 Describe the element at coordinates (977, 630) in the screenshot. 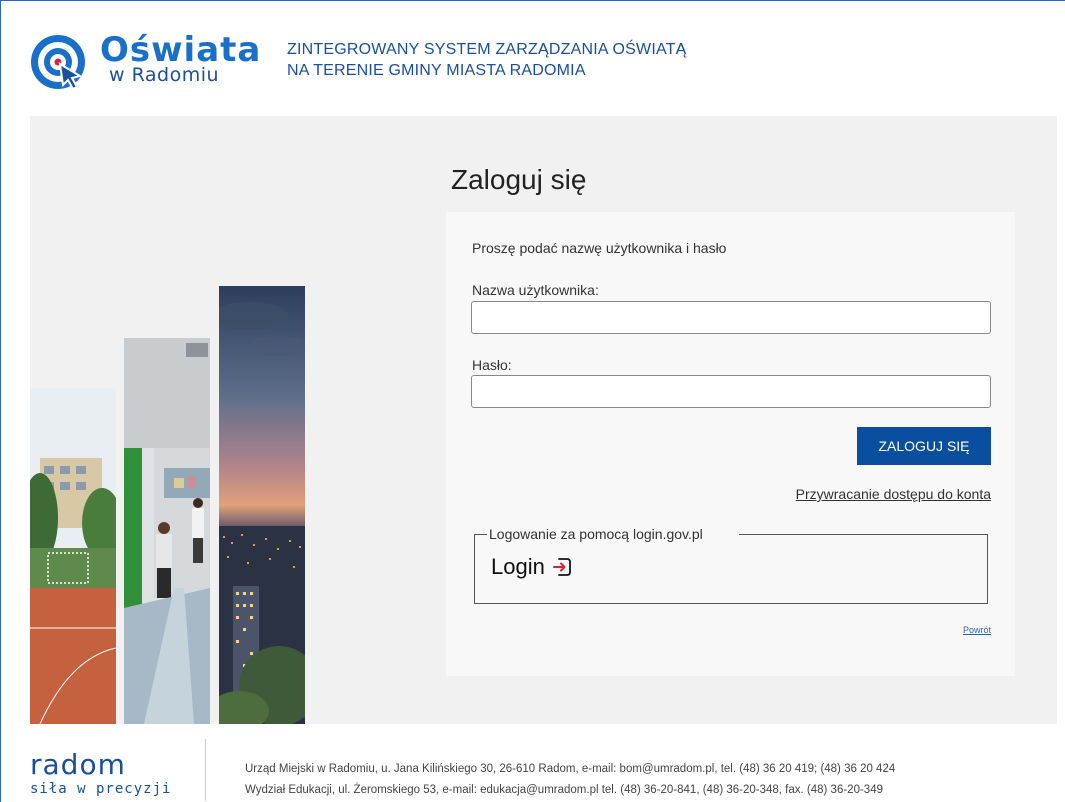

I see `back-link: Powrót` at that location.